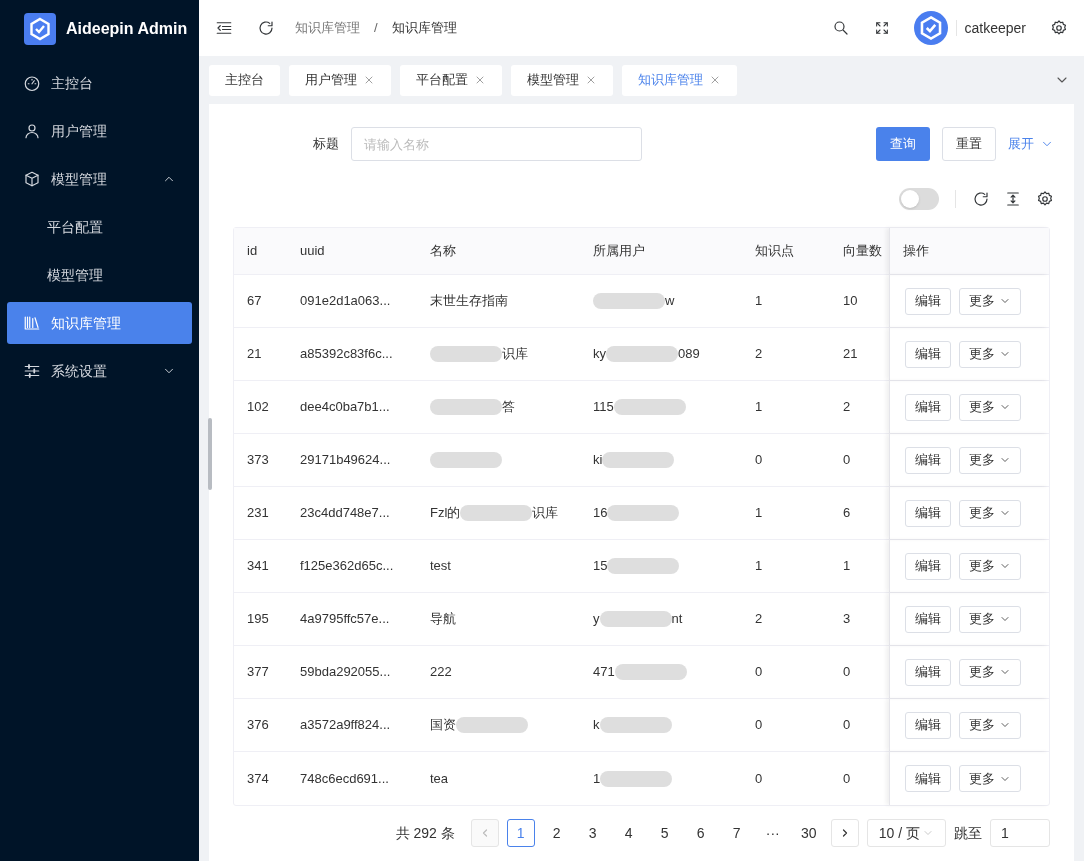 This screenshot has height=861, width=1084. Describe the element at coordinates (736, 833) in the screenshot. I see `page-button: 7` at that location.